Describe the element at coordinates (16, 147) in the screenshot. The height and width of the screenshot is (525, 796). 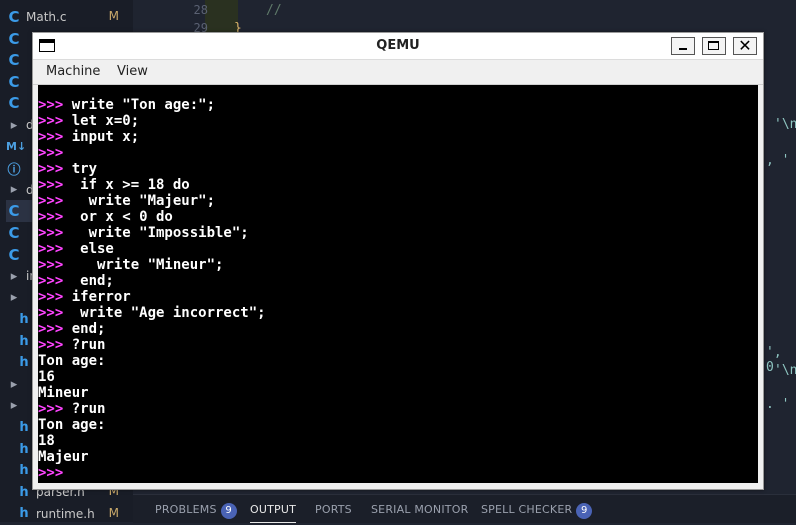
I see `explorer-item: M↓` at that location.